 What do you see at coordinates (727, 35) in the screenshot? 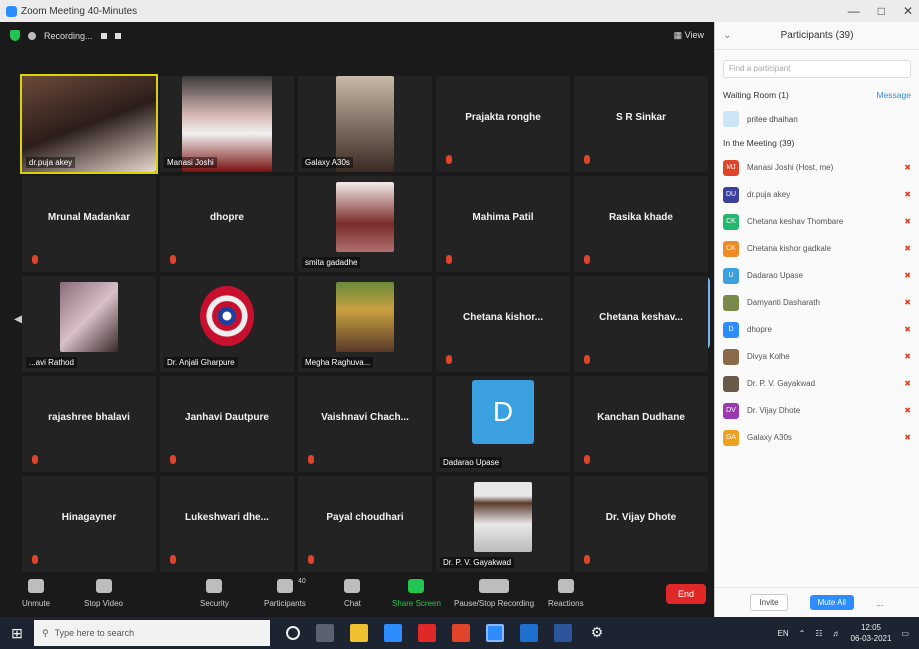
I see `collapse-chevron-icon: ⌄` at bounding box center [727, 35].